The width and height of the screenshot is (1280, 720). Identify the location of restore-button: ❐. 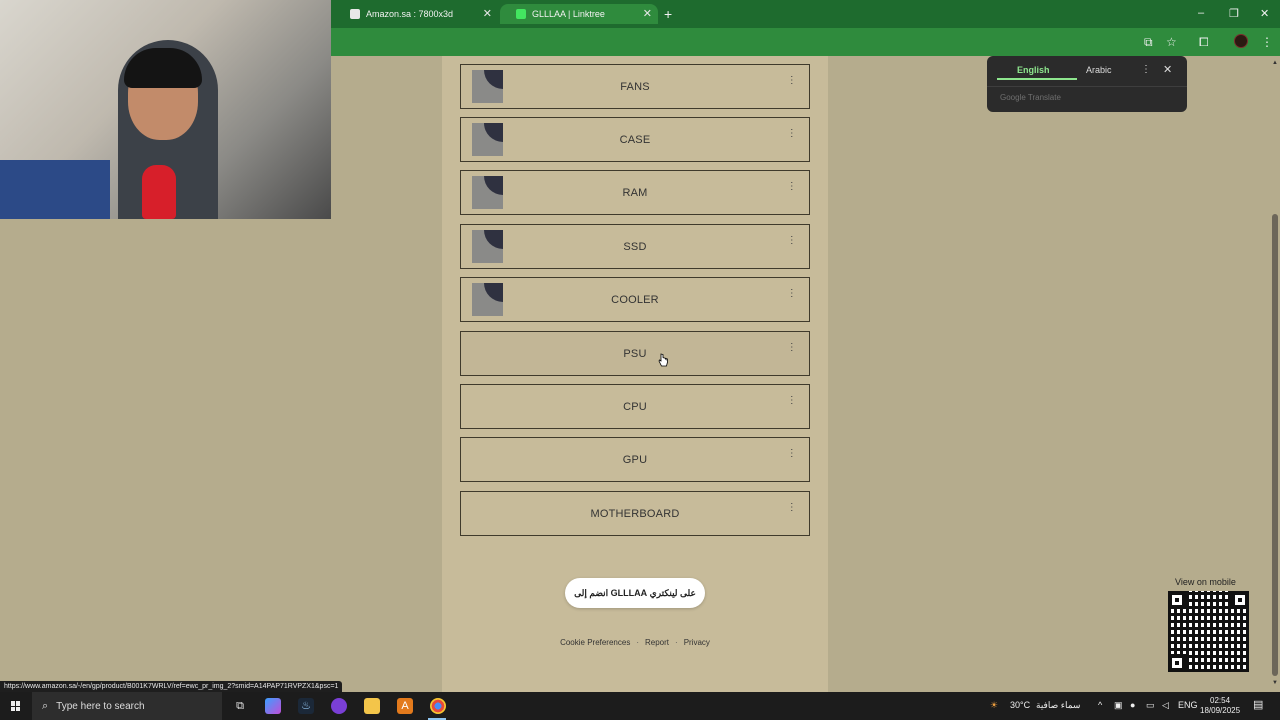
(1234, 13).